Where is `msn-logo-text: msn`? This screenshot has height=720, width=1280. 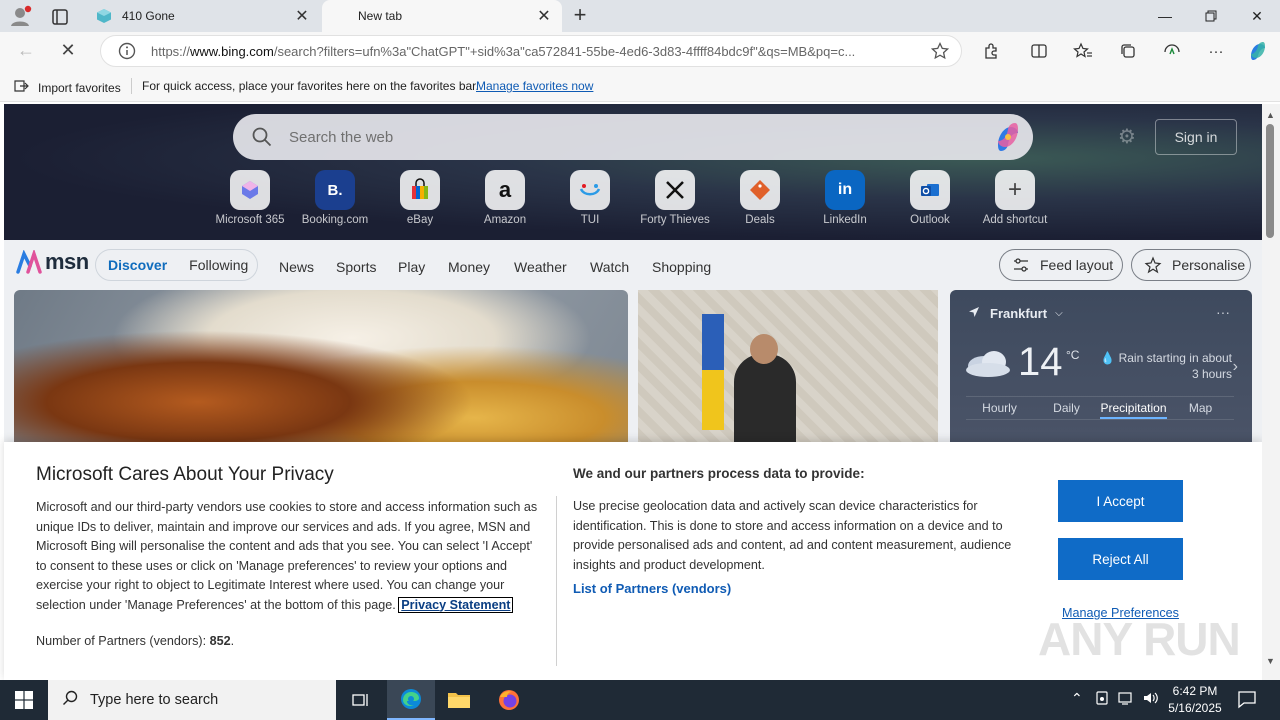 msn-logo-text: msn is located at coordinates (67, 261).